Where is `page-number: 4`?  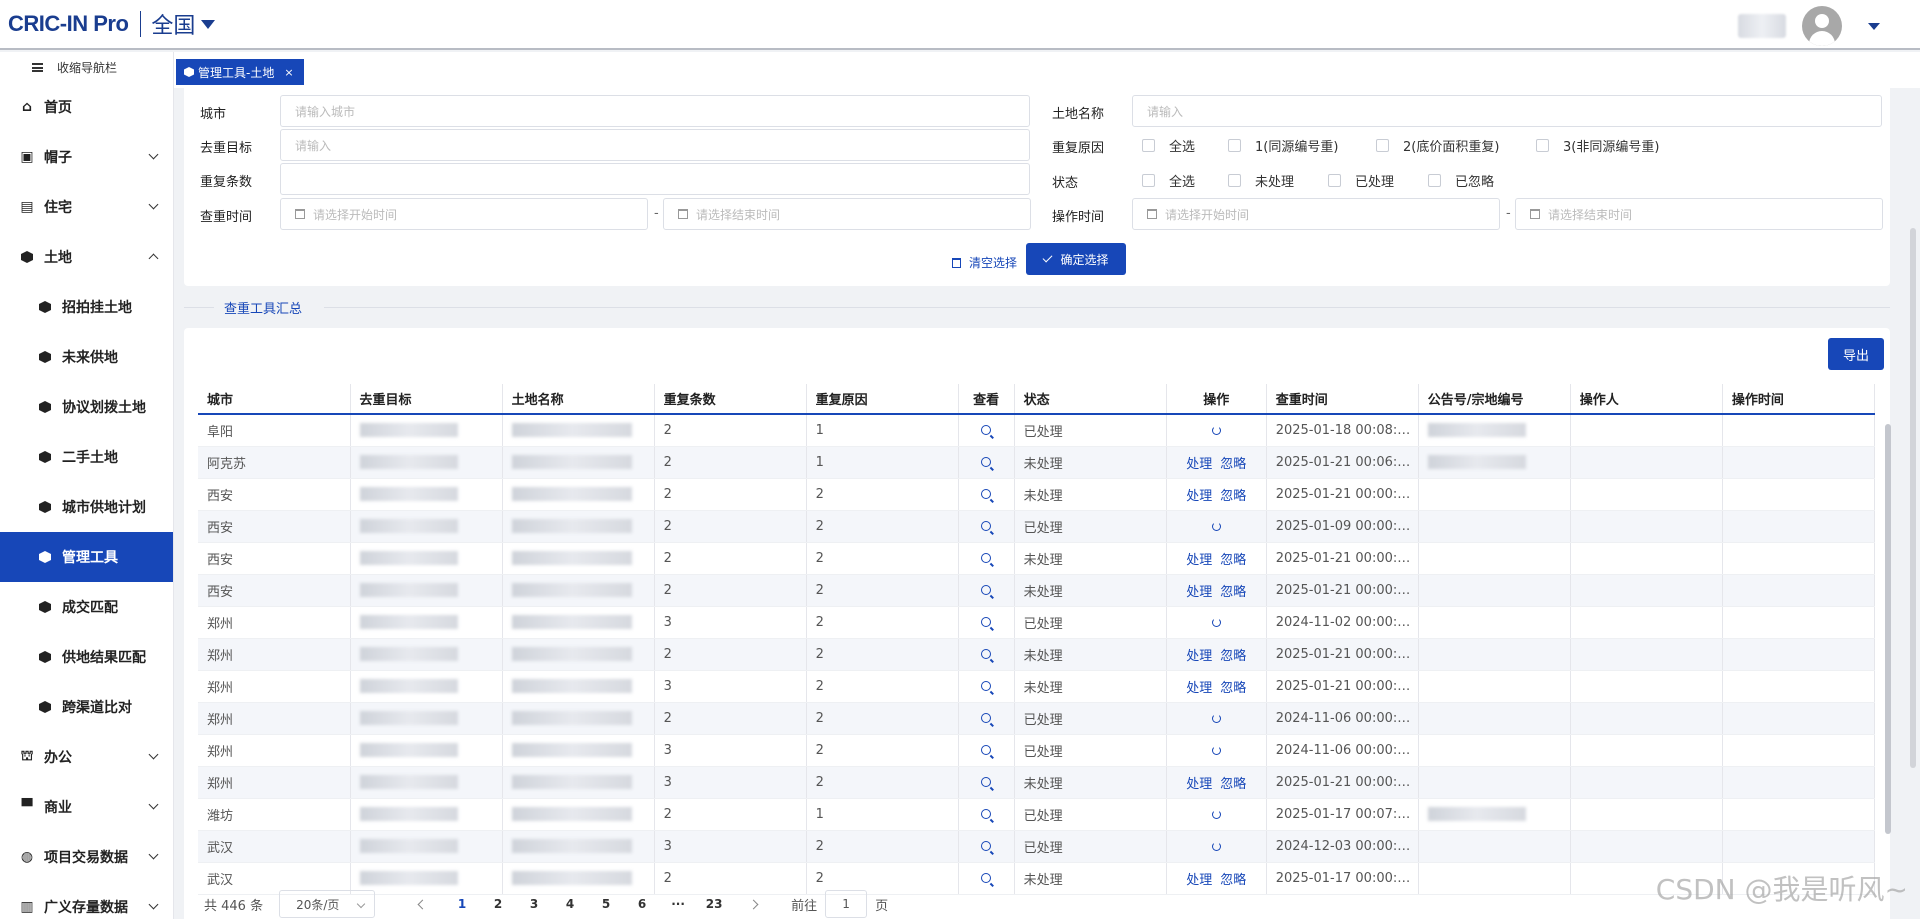
page-number: 4 is located at coordinates (570, 904).